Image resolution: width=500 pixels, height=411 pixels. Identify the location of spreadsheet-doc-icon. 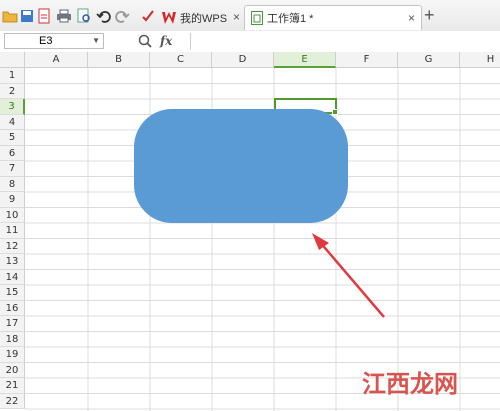
(257, 18).